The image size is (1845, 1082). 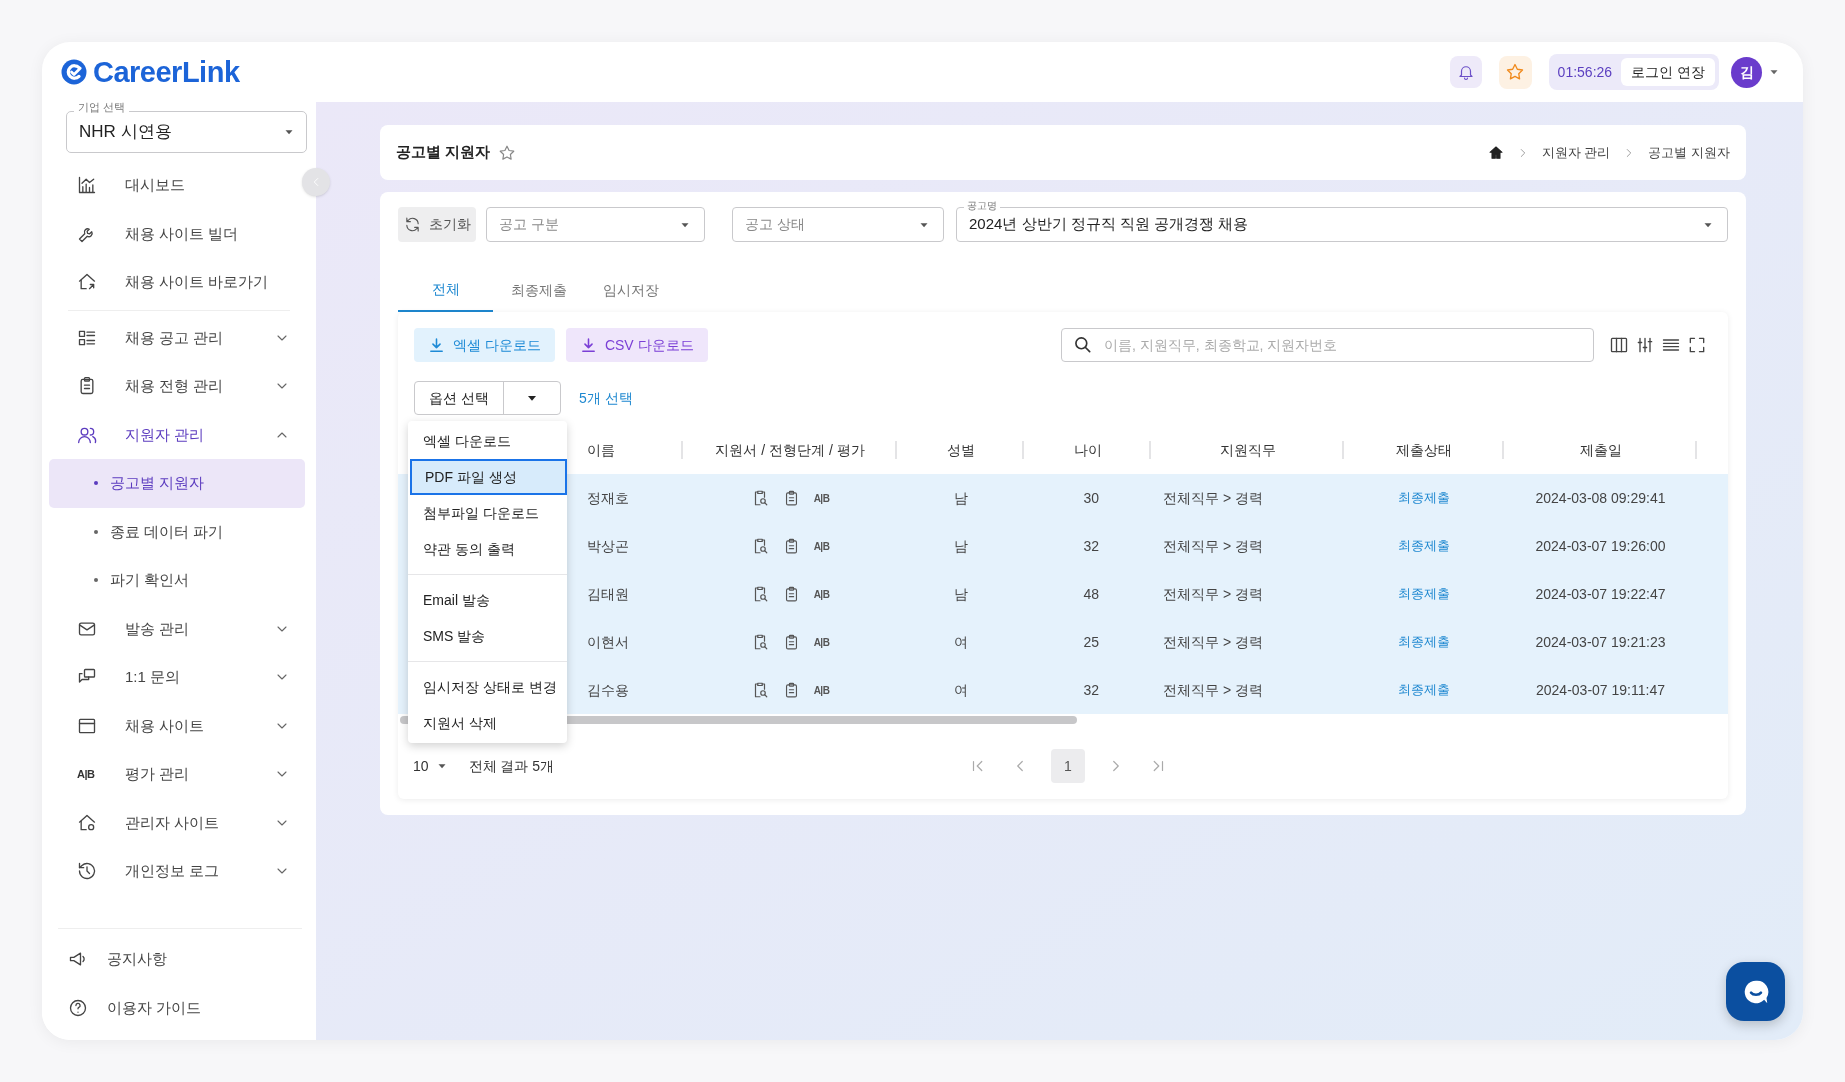 What do you see at coordinates (181, 725) in the screenshot?
I see `sidebar-item: 채용 사이트` at bounding box center [181, 725].